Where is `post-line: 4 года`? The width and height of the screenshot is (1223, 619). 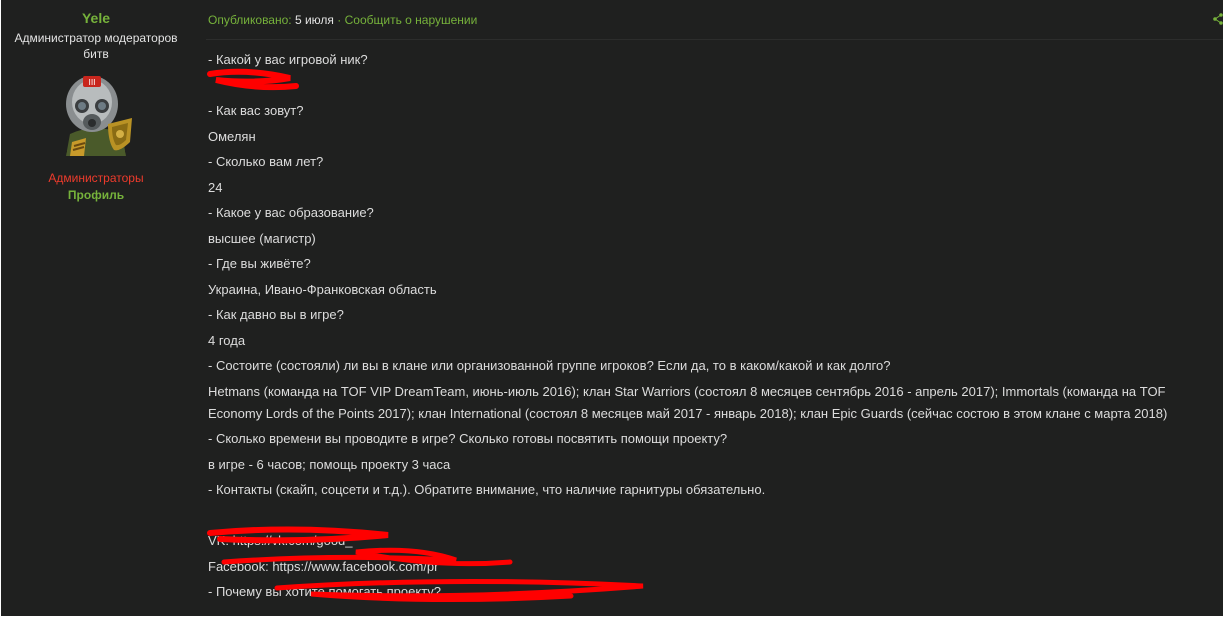
post-line: 4 года is located at coordinates (227, 340).